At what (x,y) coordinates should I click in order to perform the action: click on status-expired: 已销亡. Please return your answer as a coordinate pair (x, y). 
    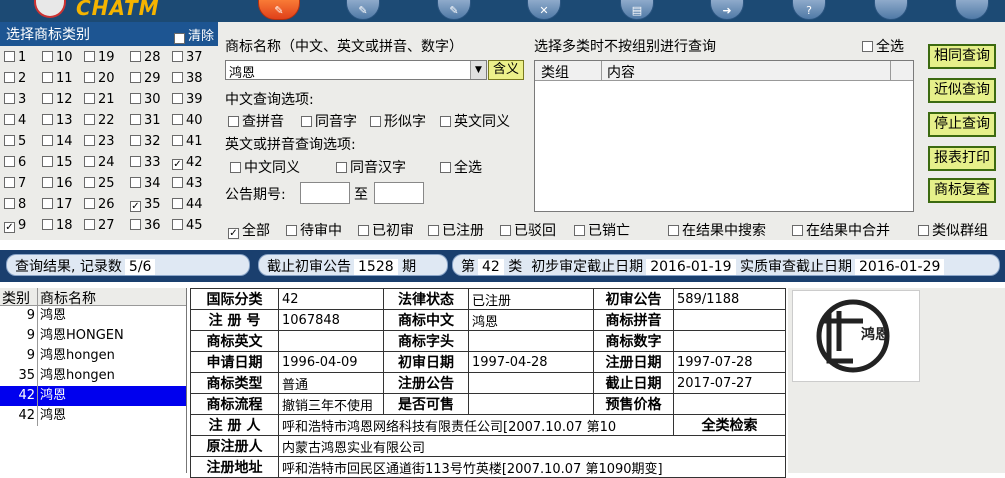
    Looking at the image, I should click on (602, 230).